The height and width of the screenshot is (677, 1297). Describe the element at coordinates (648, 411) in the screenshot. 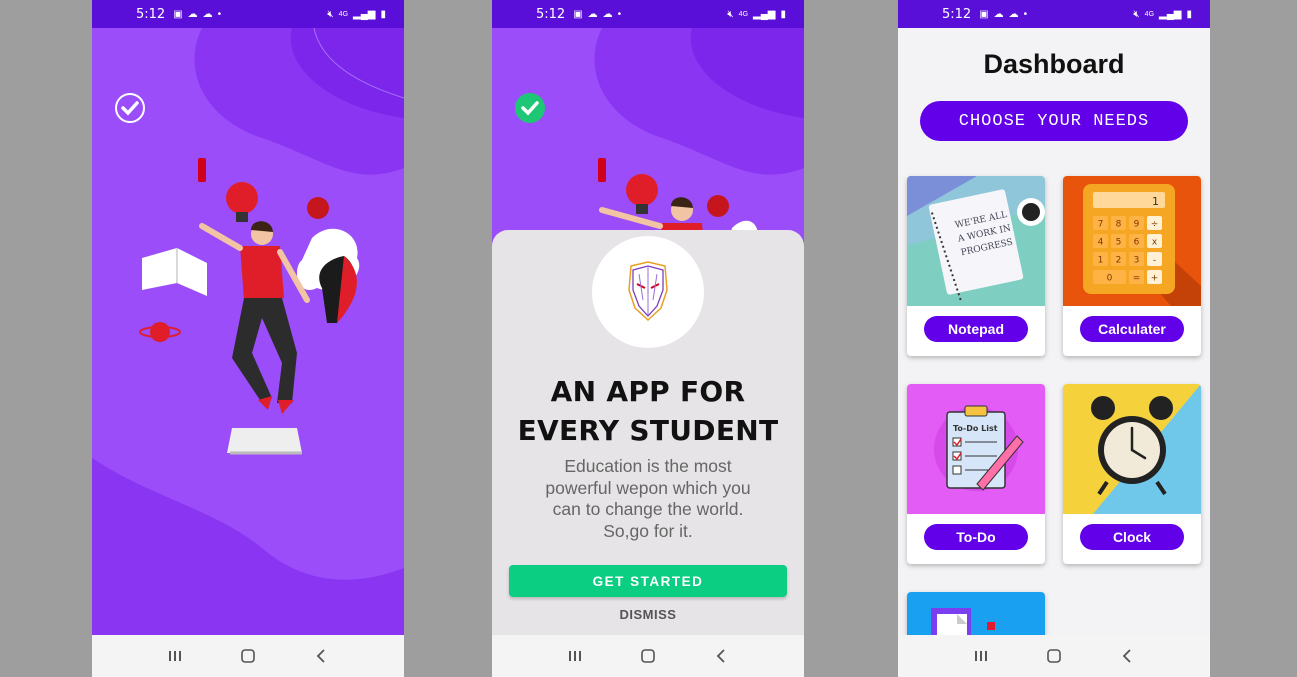

I see `intro-title: AN APP FOR EVERY STUDENT` at that location.